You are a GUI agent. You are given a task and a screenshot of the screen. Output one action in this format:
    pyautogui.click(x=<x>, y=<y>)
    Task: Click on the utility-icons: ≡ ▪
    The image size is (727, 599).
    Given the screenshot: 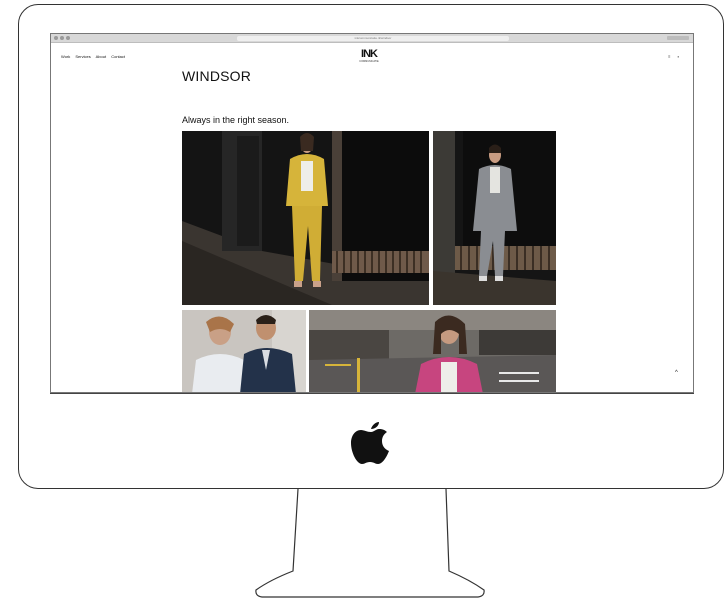 What is the action you would take?
    pyautogui.click(x=670, y=56)
    